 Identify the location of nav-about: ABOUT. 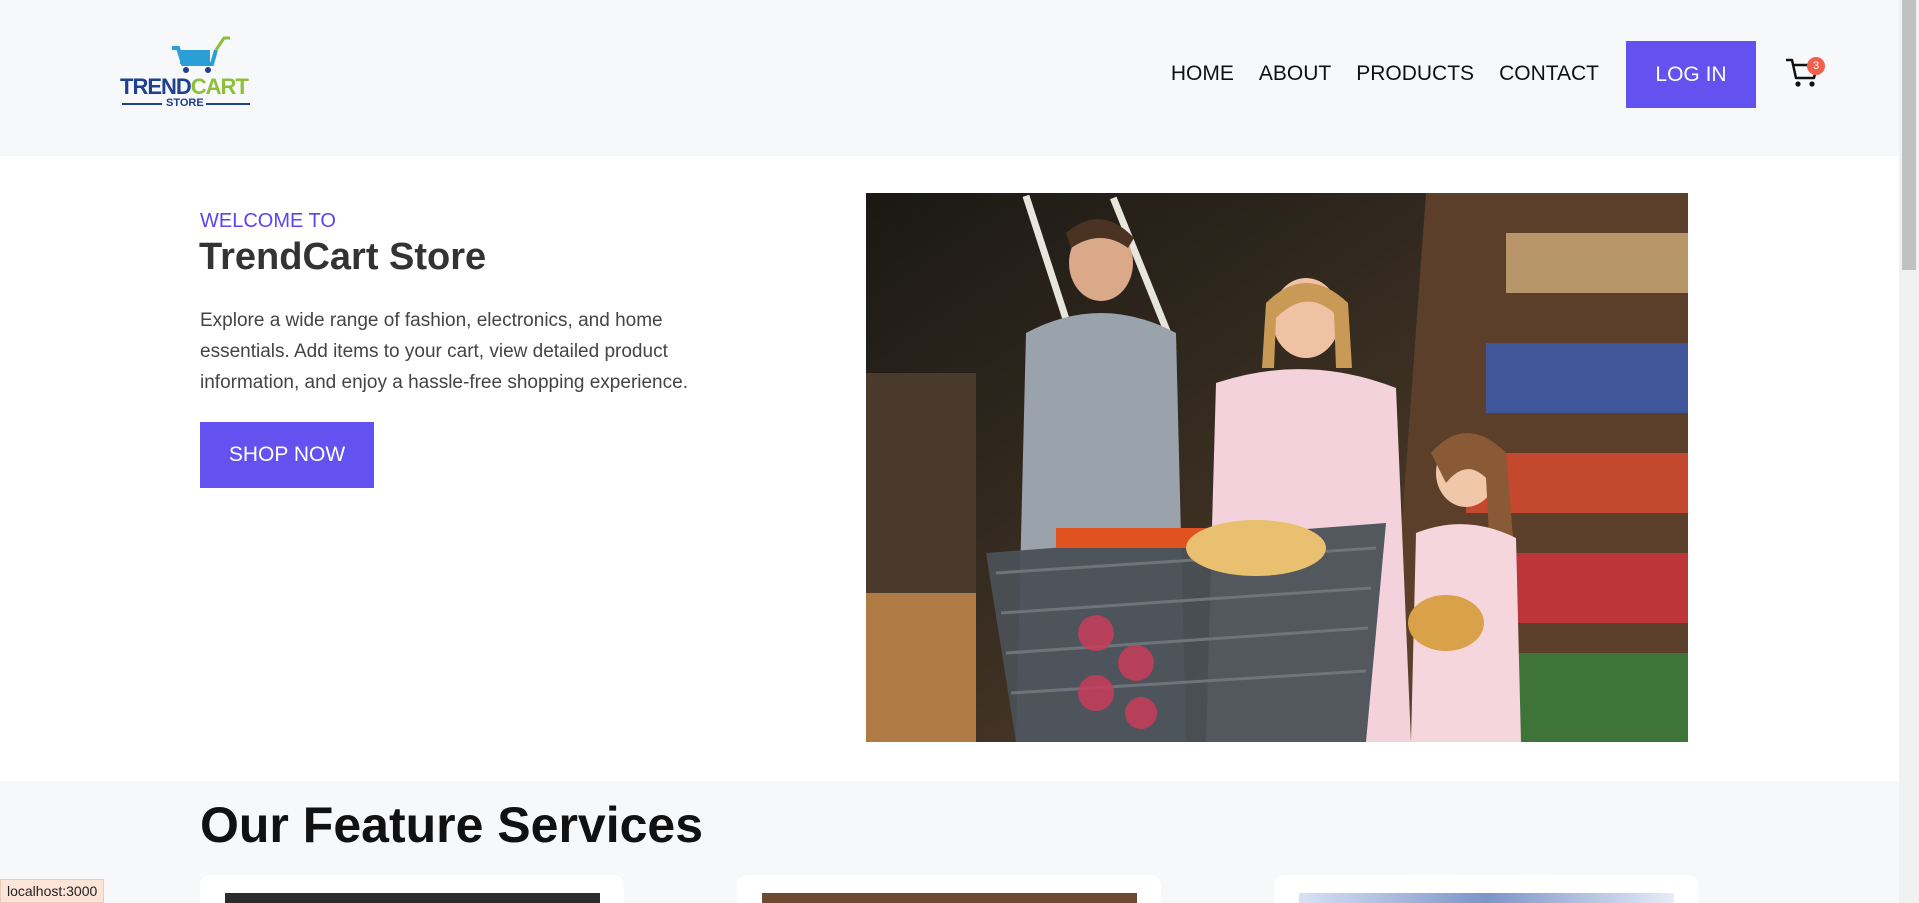
(1295, 74).